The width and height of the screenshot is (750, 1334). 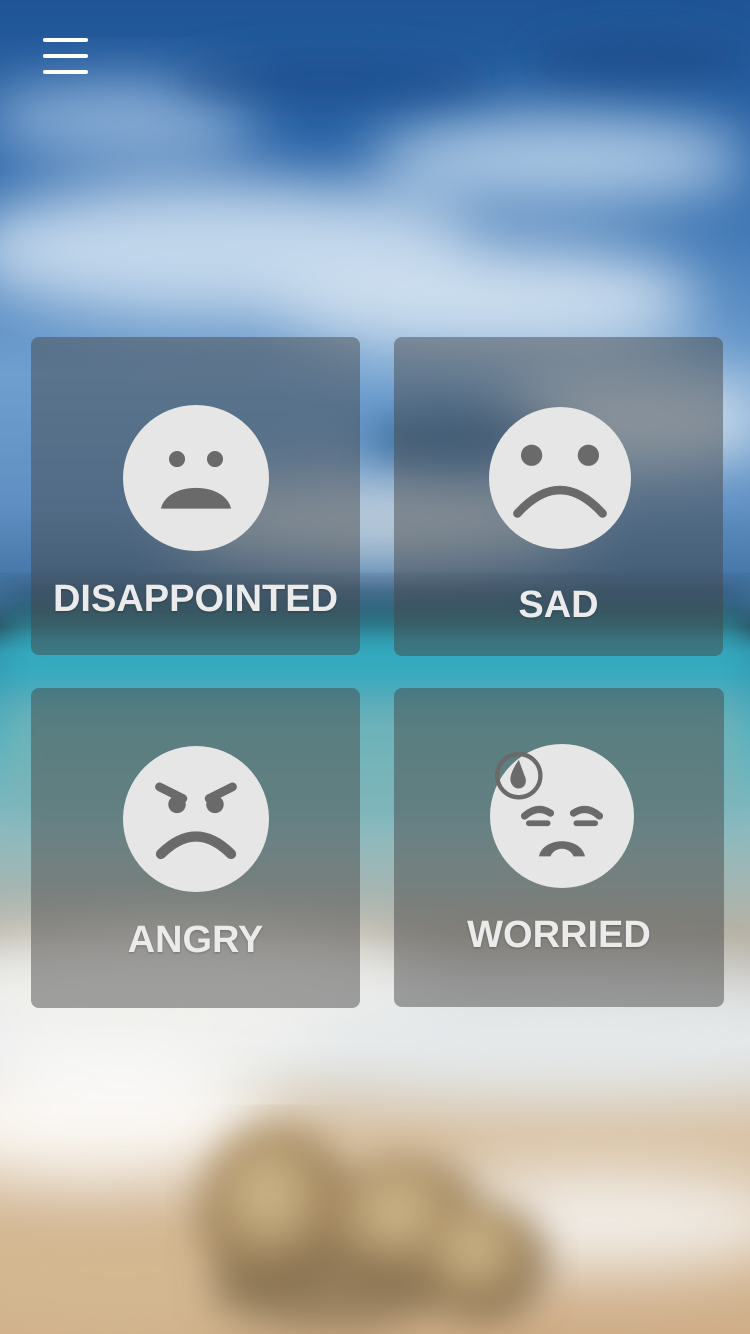 What do you see at coordinates (560, 478) in the screenshot?
I see `sad-face-icon` at bounding box center [560, 478].